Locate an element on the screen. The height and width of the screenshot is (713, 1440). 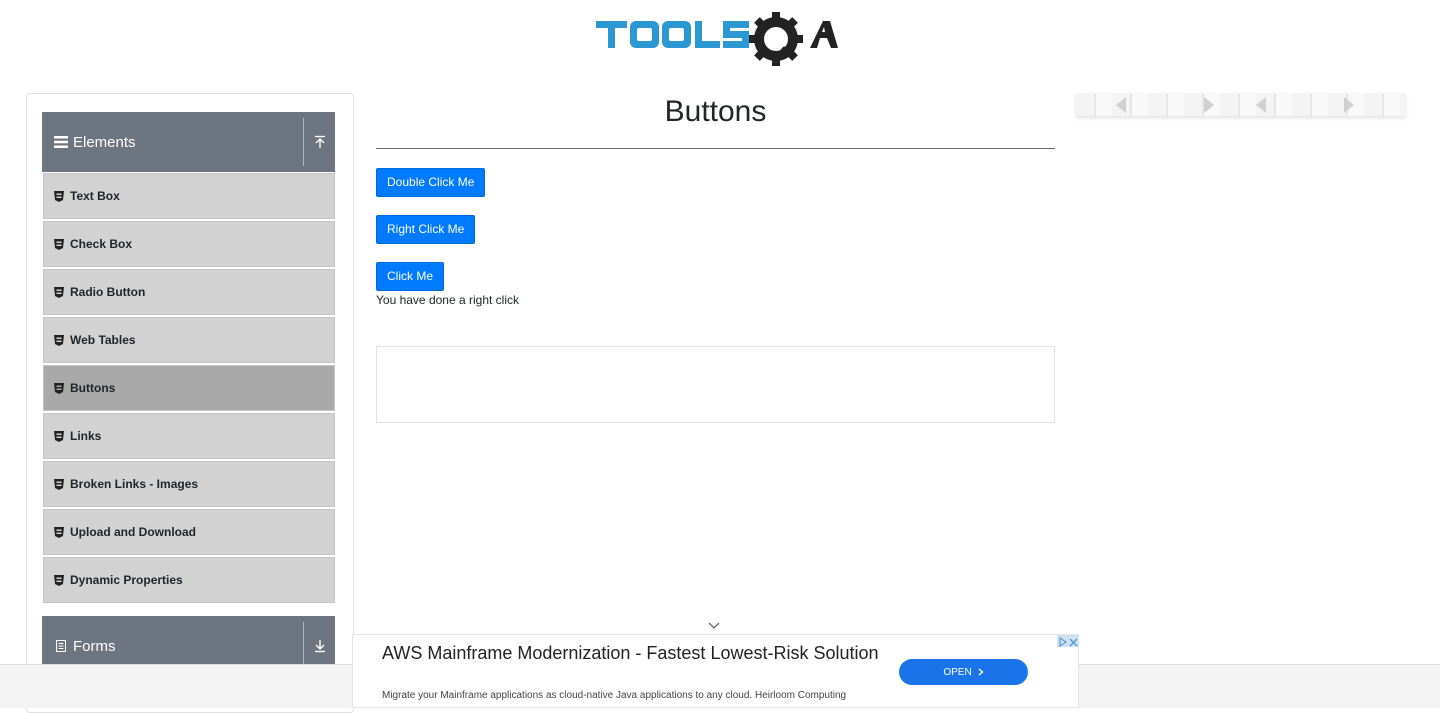
chevron-right-icon is located at coordinates (981, 672).